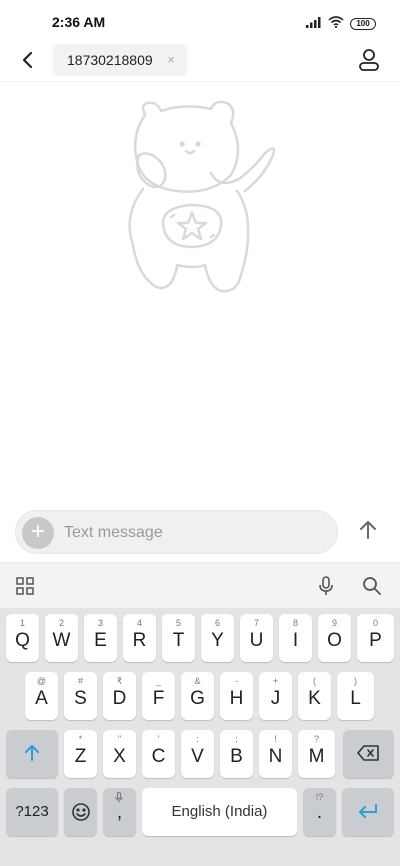  I want to click on search-icon, so click(372, 588).